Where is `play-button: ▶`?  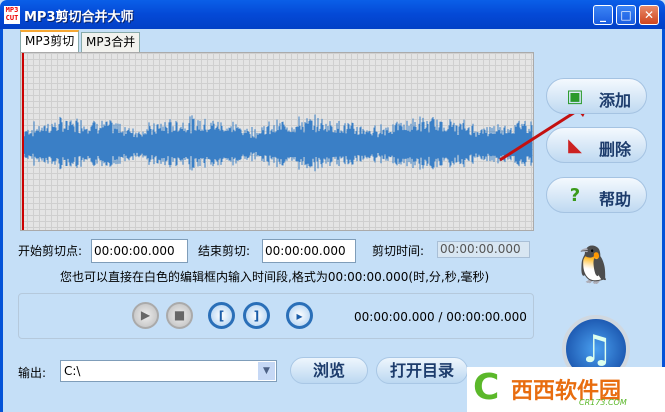 play-button: ▶ is located at coordinates (145, 315).